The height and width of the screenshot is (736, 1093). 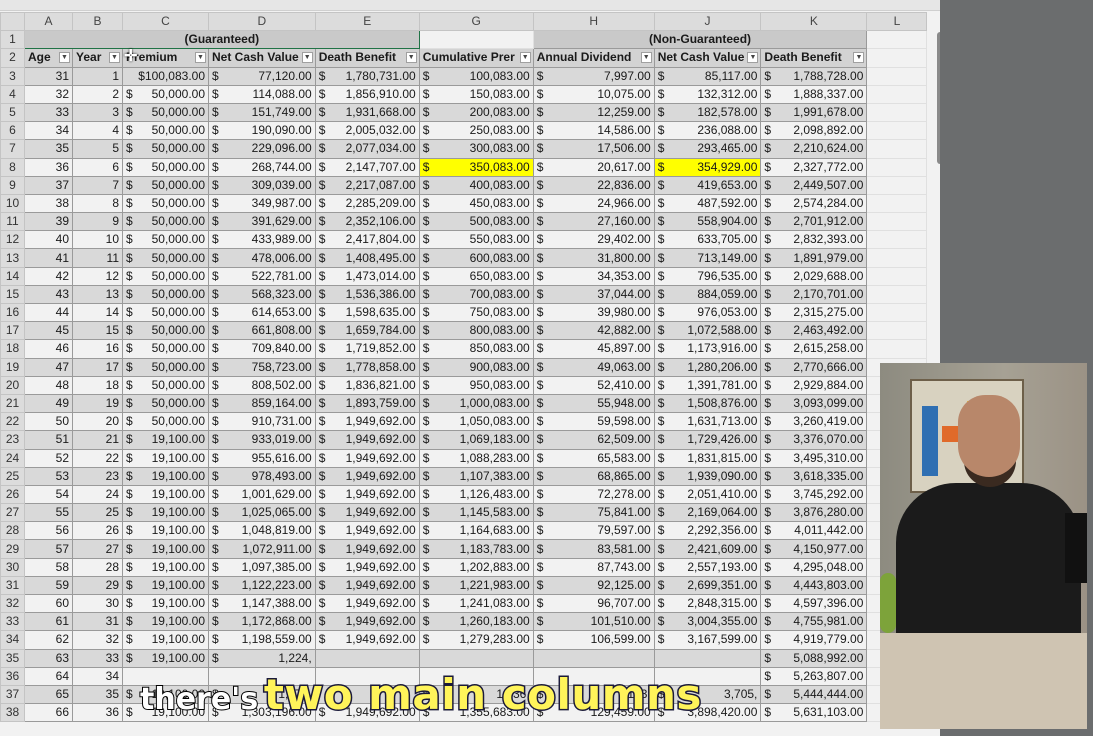 What do you see at coordinates (97, 94) in the screenshot?
I see `year-cell: 2` at bounding box center [97, 94].